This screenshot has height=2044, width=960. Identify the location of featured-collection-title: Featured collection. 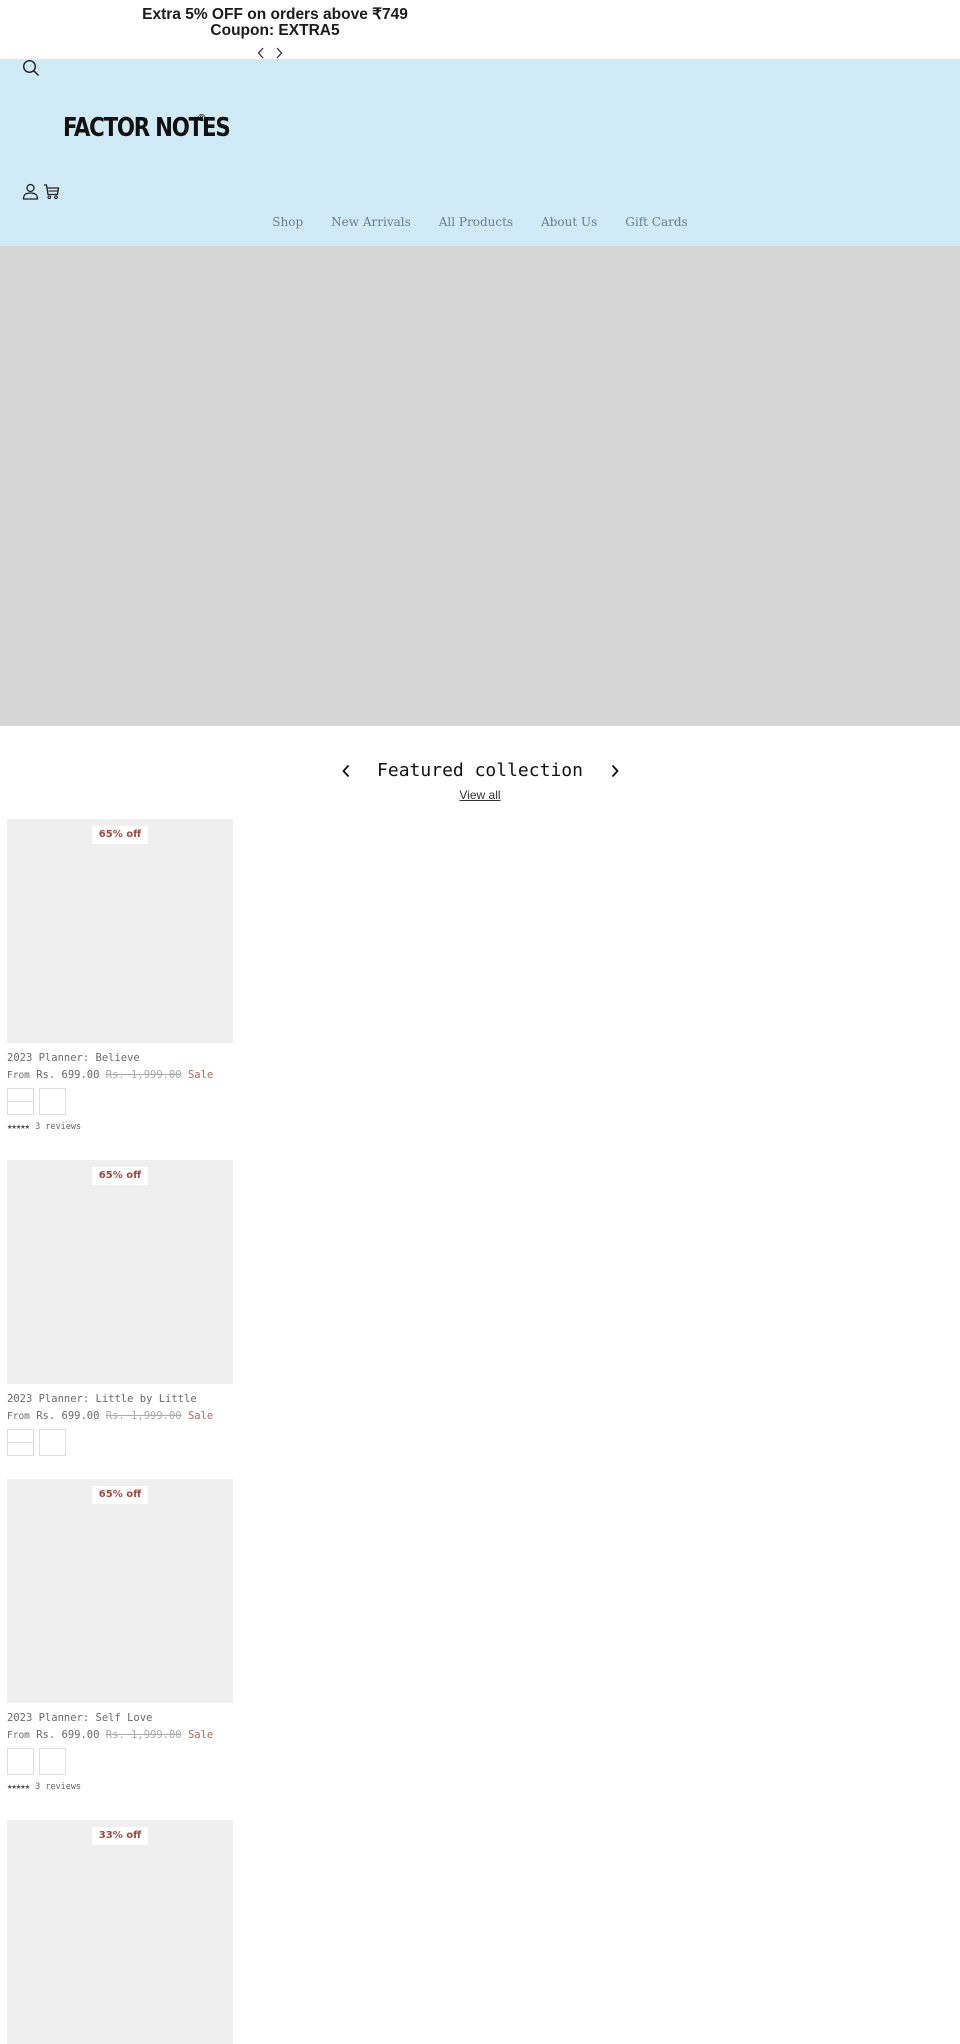
(480, 770).